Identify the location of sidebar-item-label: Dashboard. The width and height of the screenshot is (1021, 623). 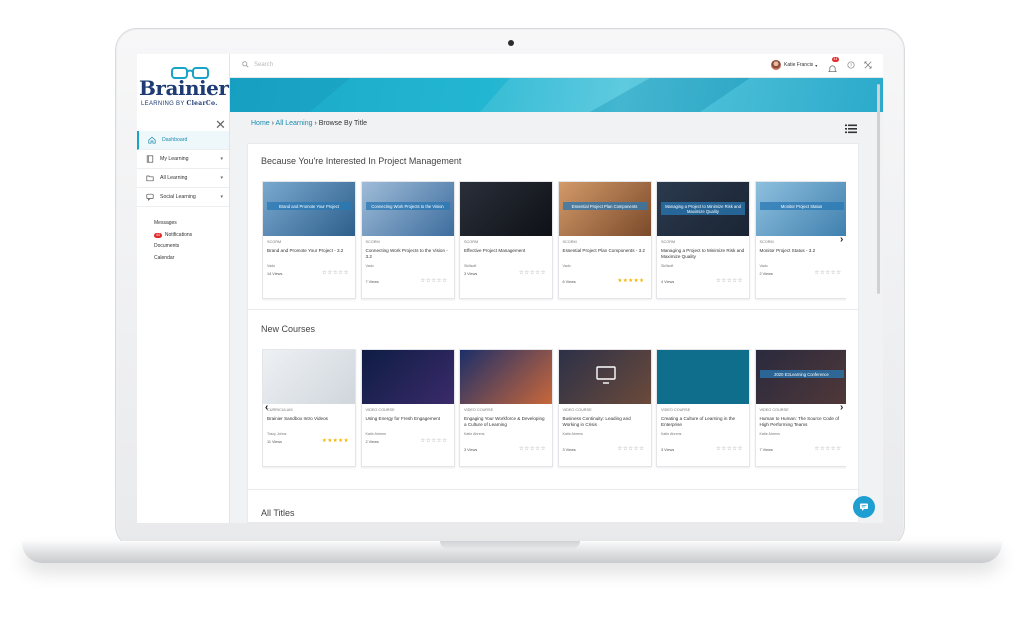
(175, 140).